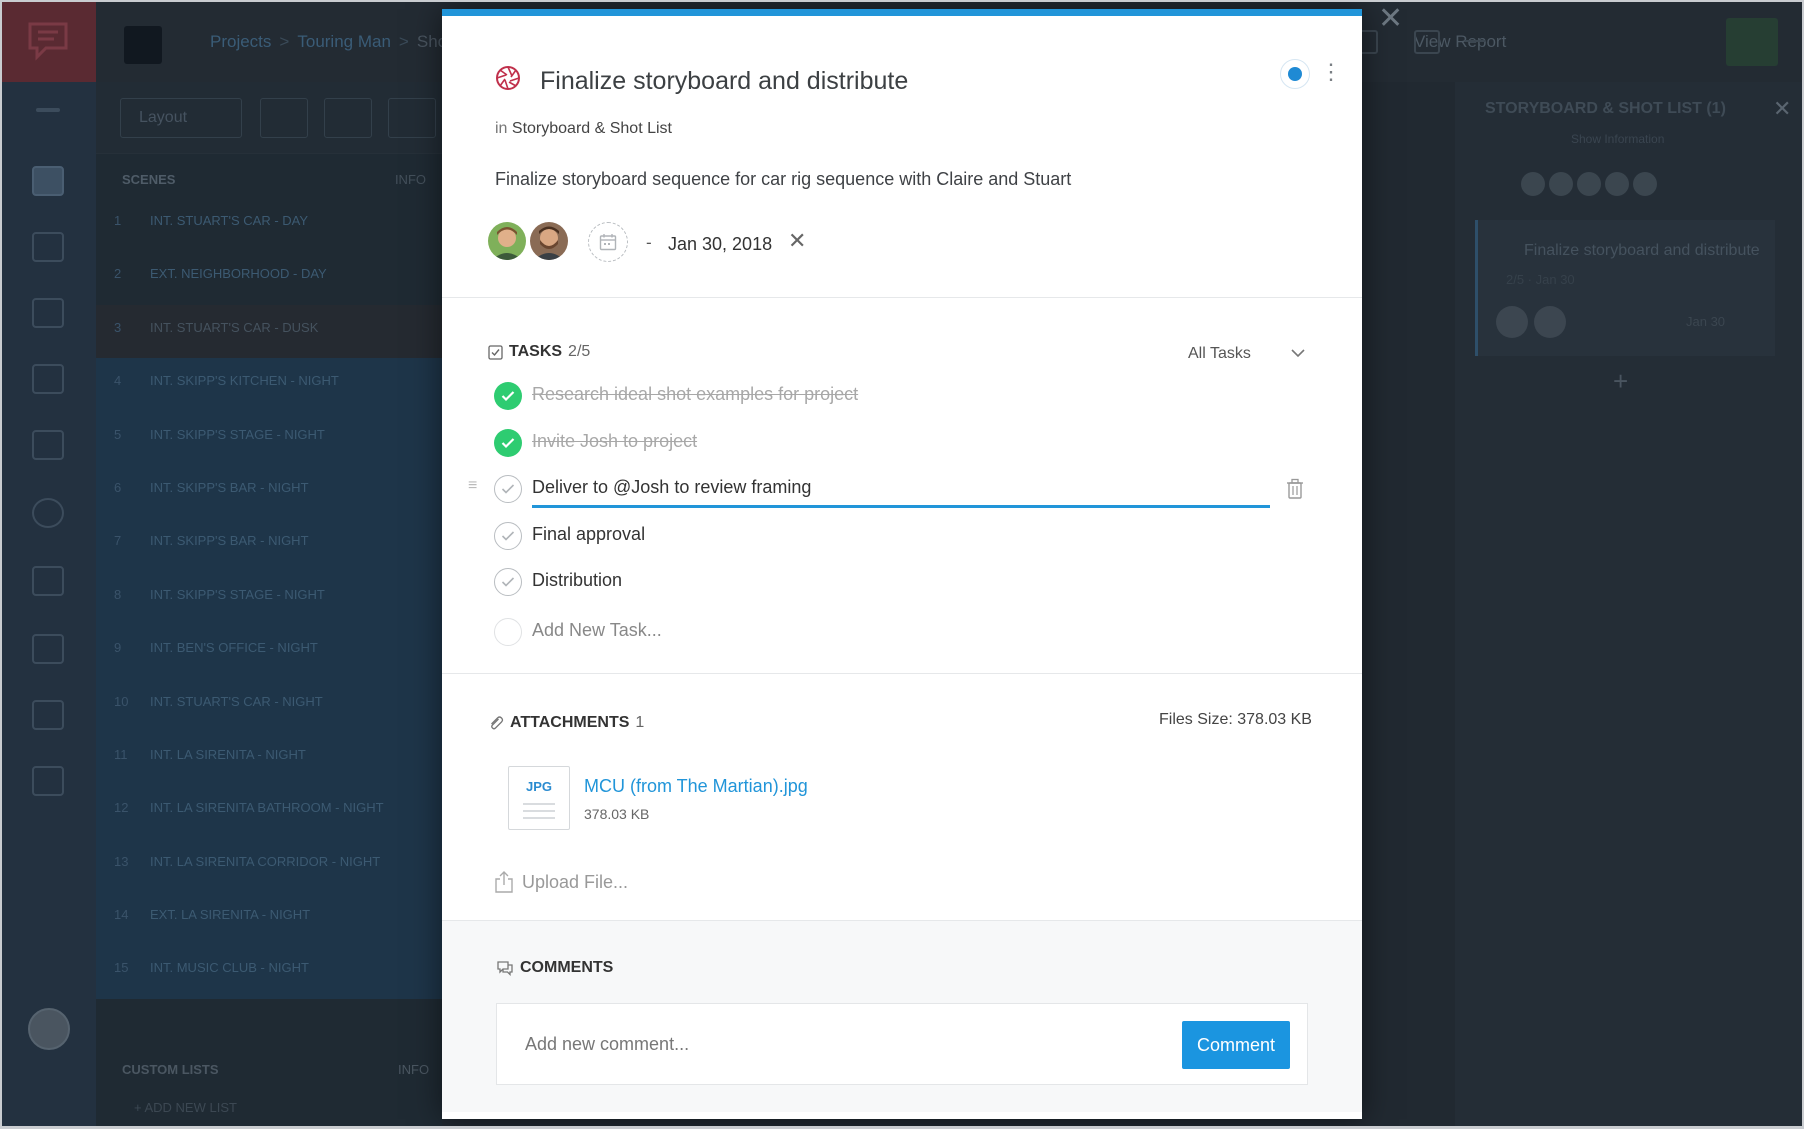 This screenshot has height=1129, width=1804. Describe the element at coordinates (48, 313) in the screenshot. I see `sidebar-item-cast` at that location.